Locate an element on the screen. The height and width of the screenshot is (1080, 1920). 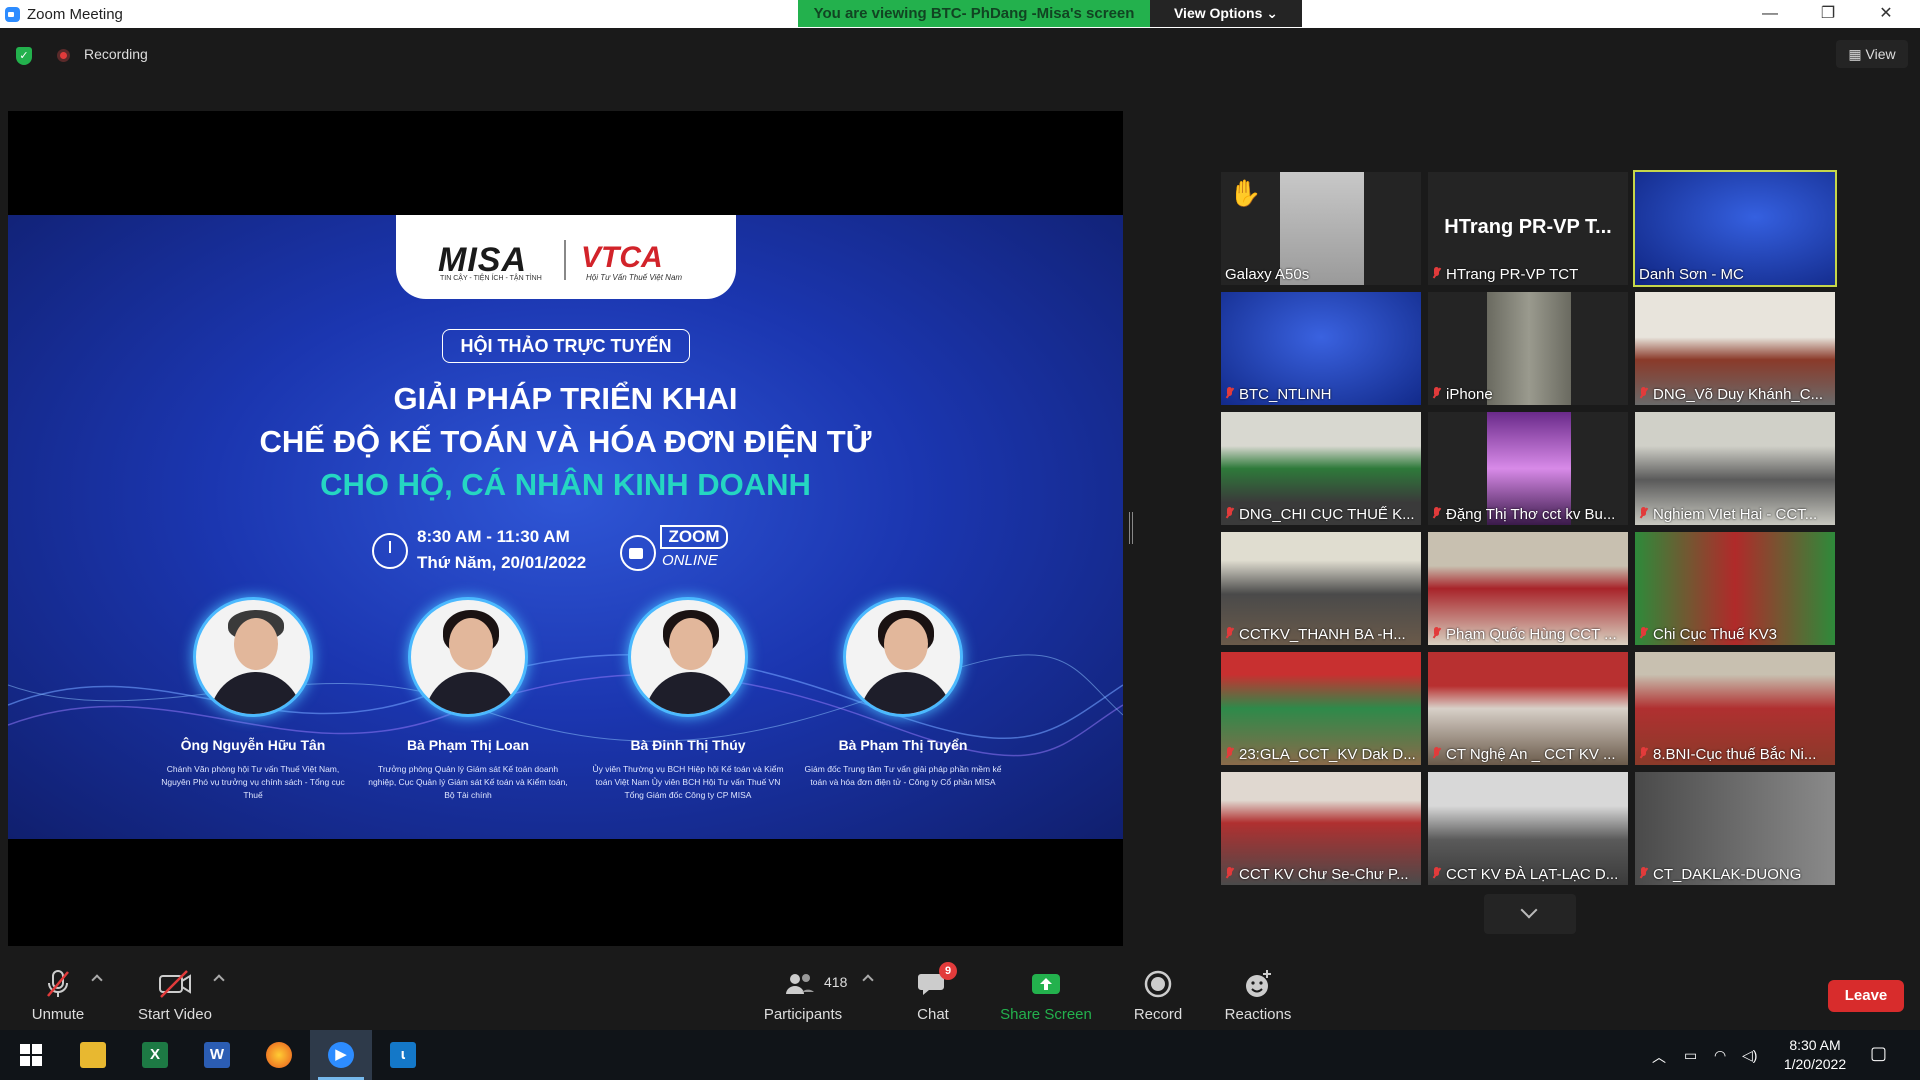
recording-label: Recording is located at coordinates (116, 54).